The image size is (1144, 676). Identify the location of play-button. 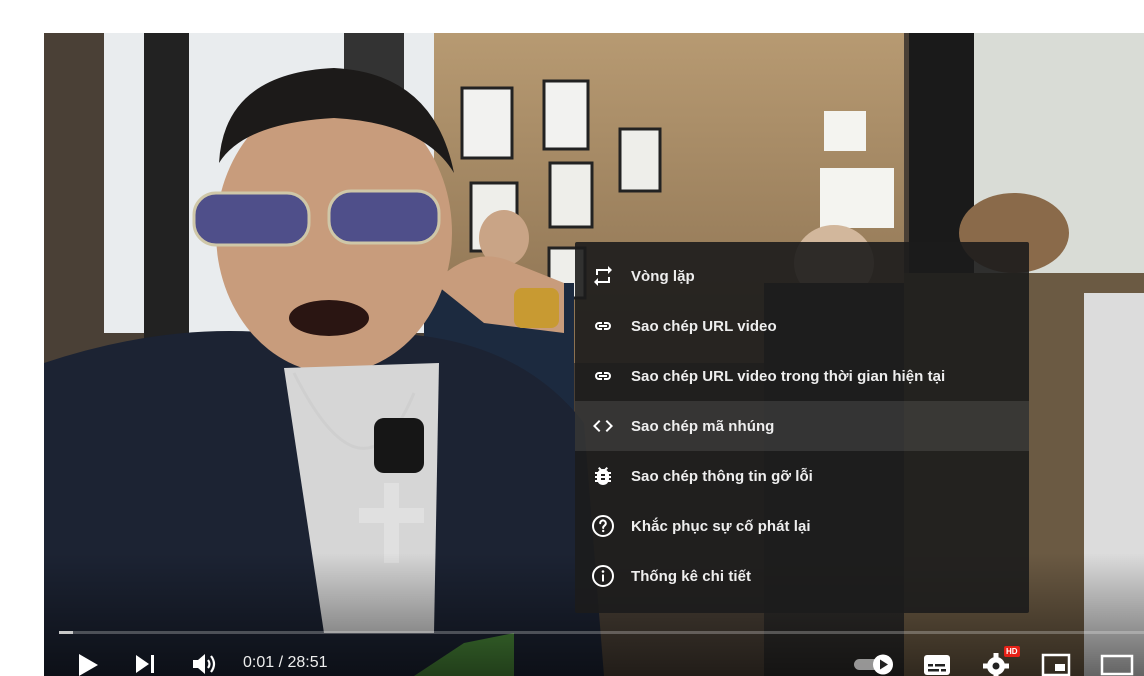
(88, 664).